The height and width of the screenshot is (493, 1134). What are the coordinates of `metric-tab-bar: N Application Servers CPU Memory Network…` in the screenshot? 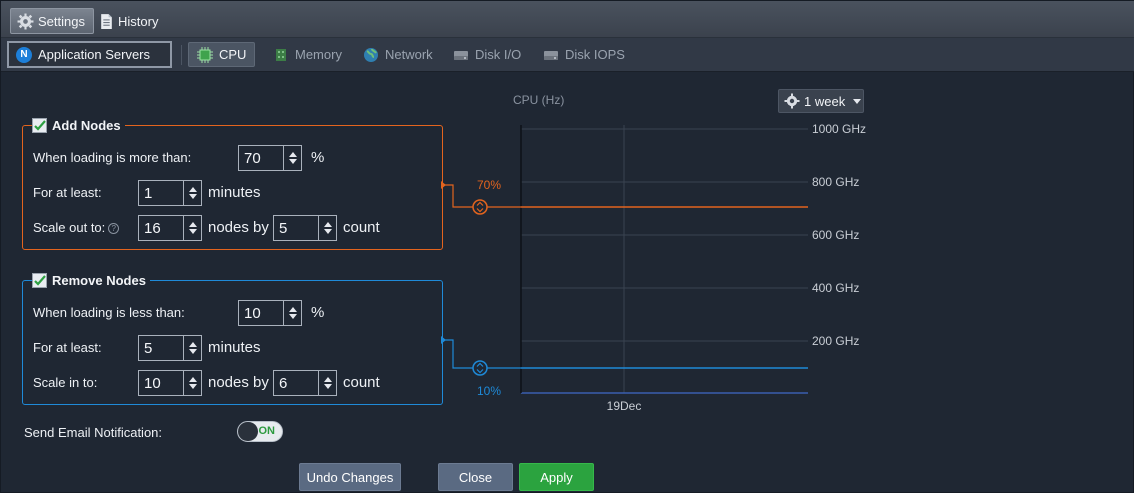 It's located at (567, 55).